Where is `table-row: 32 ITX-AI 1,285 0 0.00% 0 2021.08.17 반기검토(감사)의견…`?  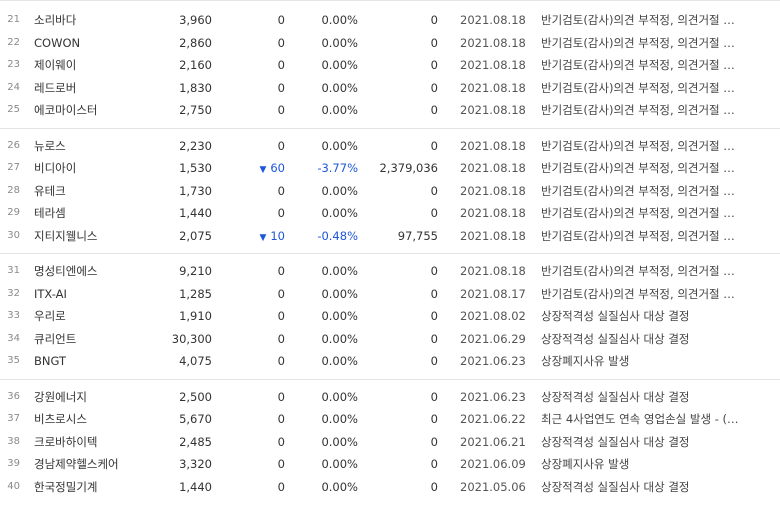 table-row: 32 ITX-AI 1,285 0 0.00% 0 2021.08.17 반기검토(감사)의견… is located at coordinates (390, 294).